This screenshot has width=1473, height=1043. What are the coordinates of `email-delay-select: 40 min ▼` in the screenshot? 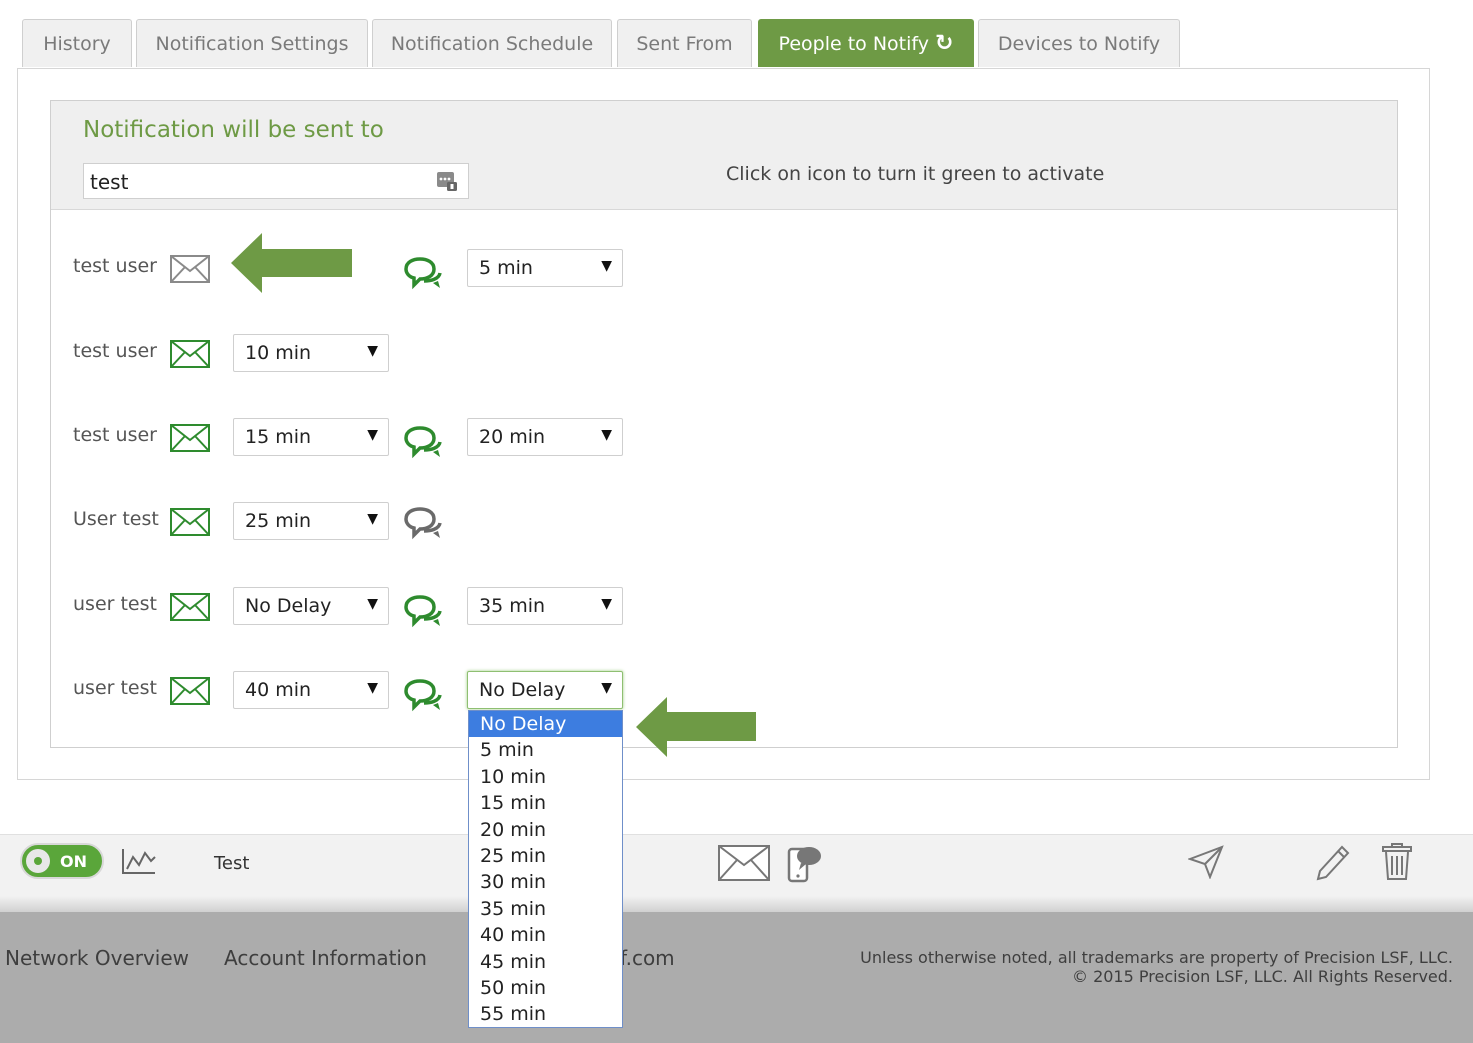 It's located at (311, 690).